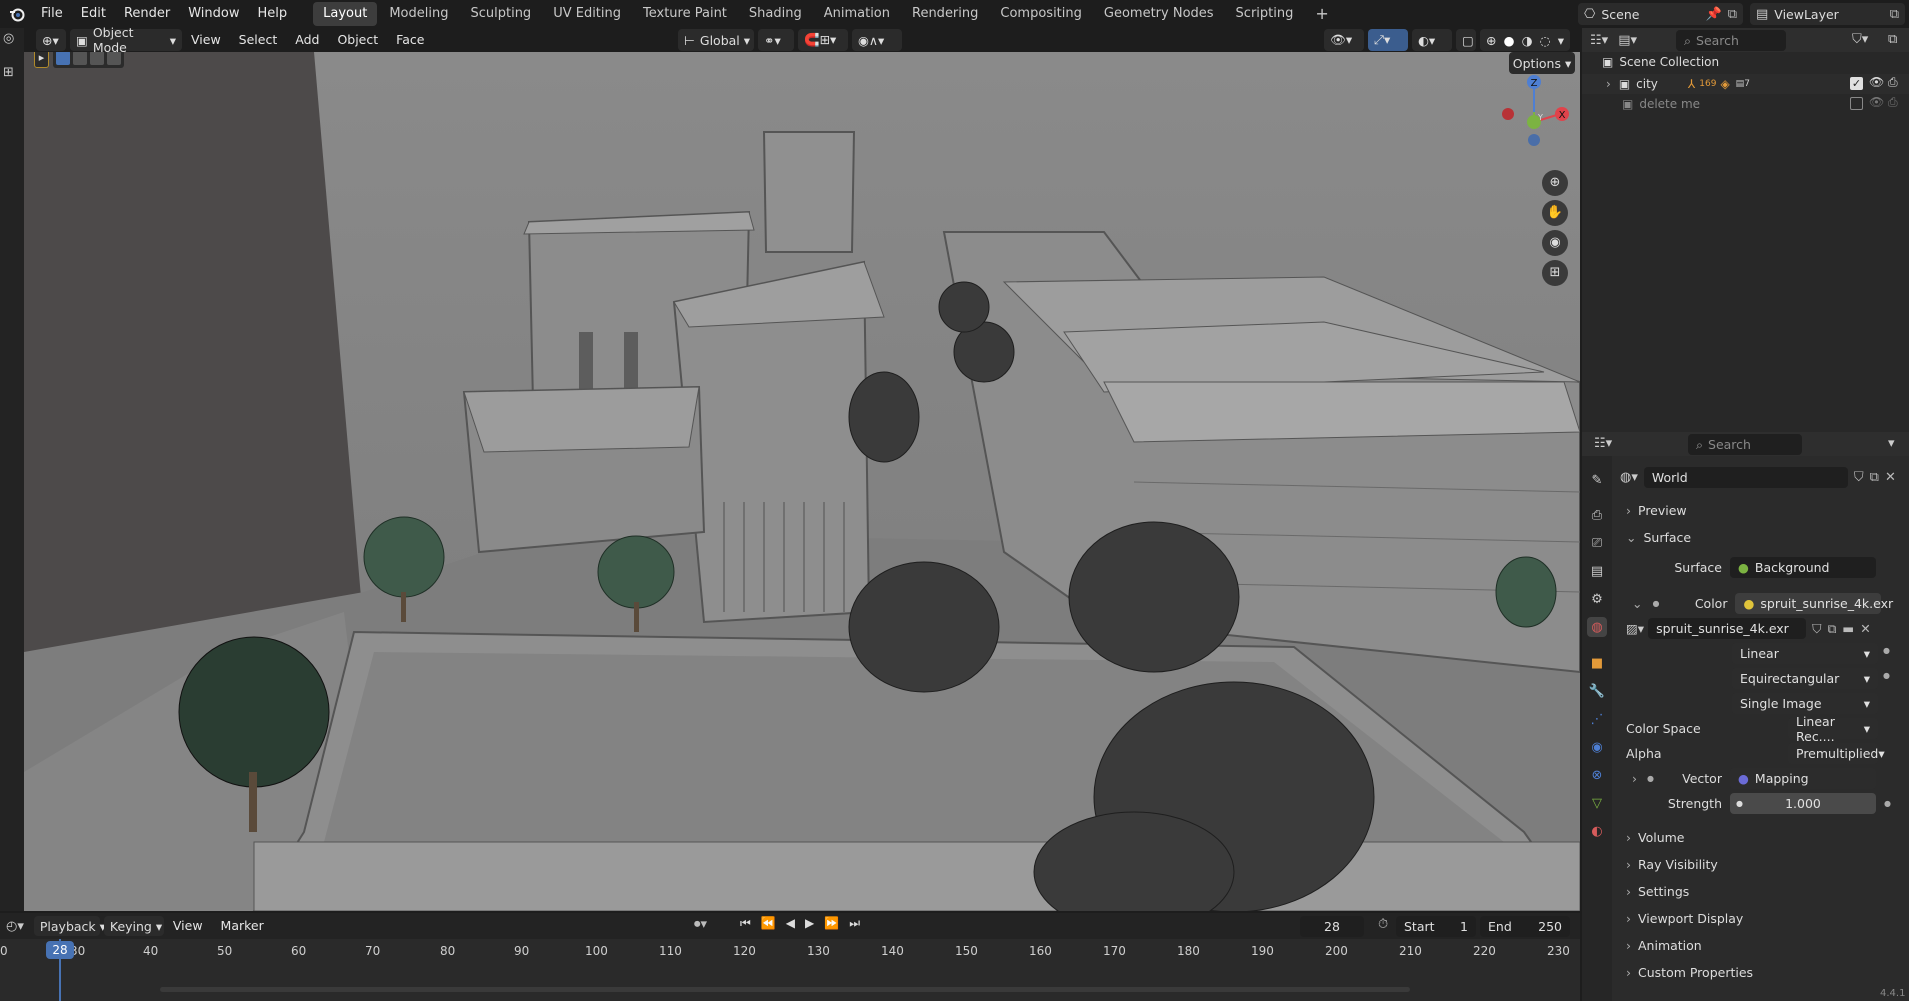 This screenshot has height=1001, width=1909. Describe the element at coordinates (1597, 543) in the screenshot. I see `output-icon: ⎚` at that location.